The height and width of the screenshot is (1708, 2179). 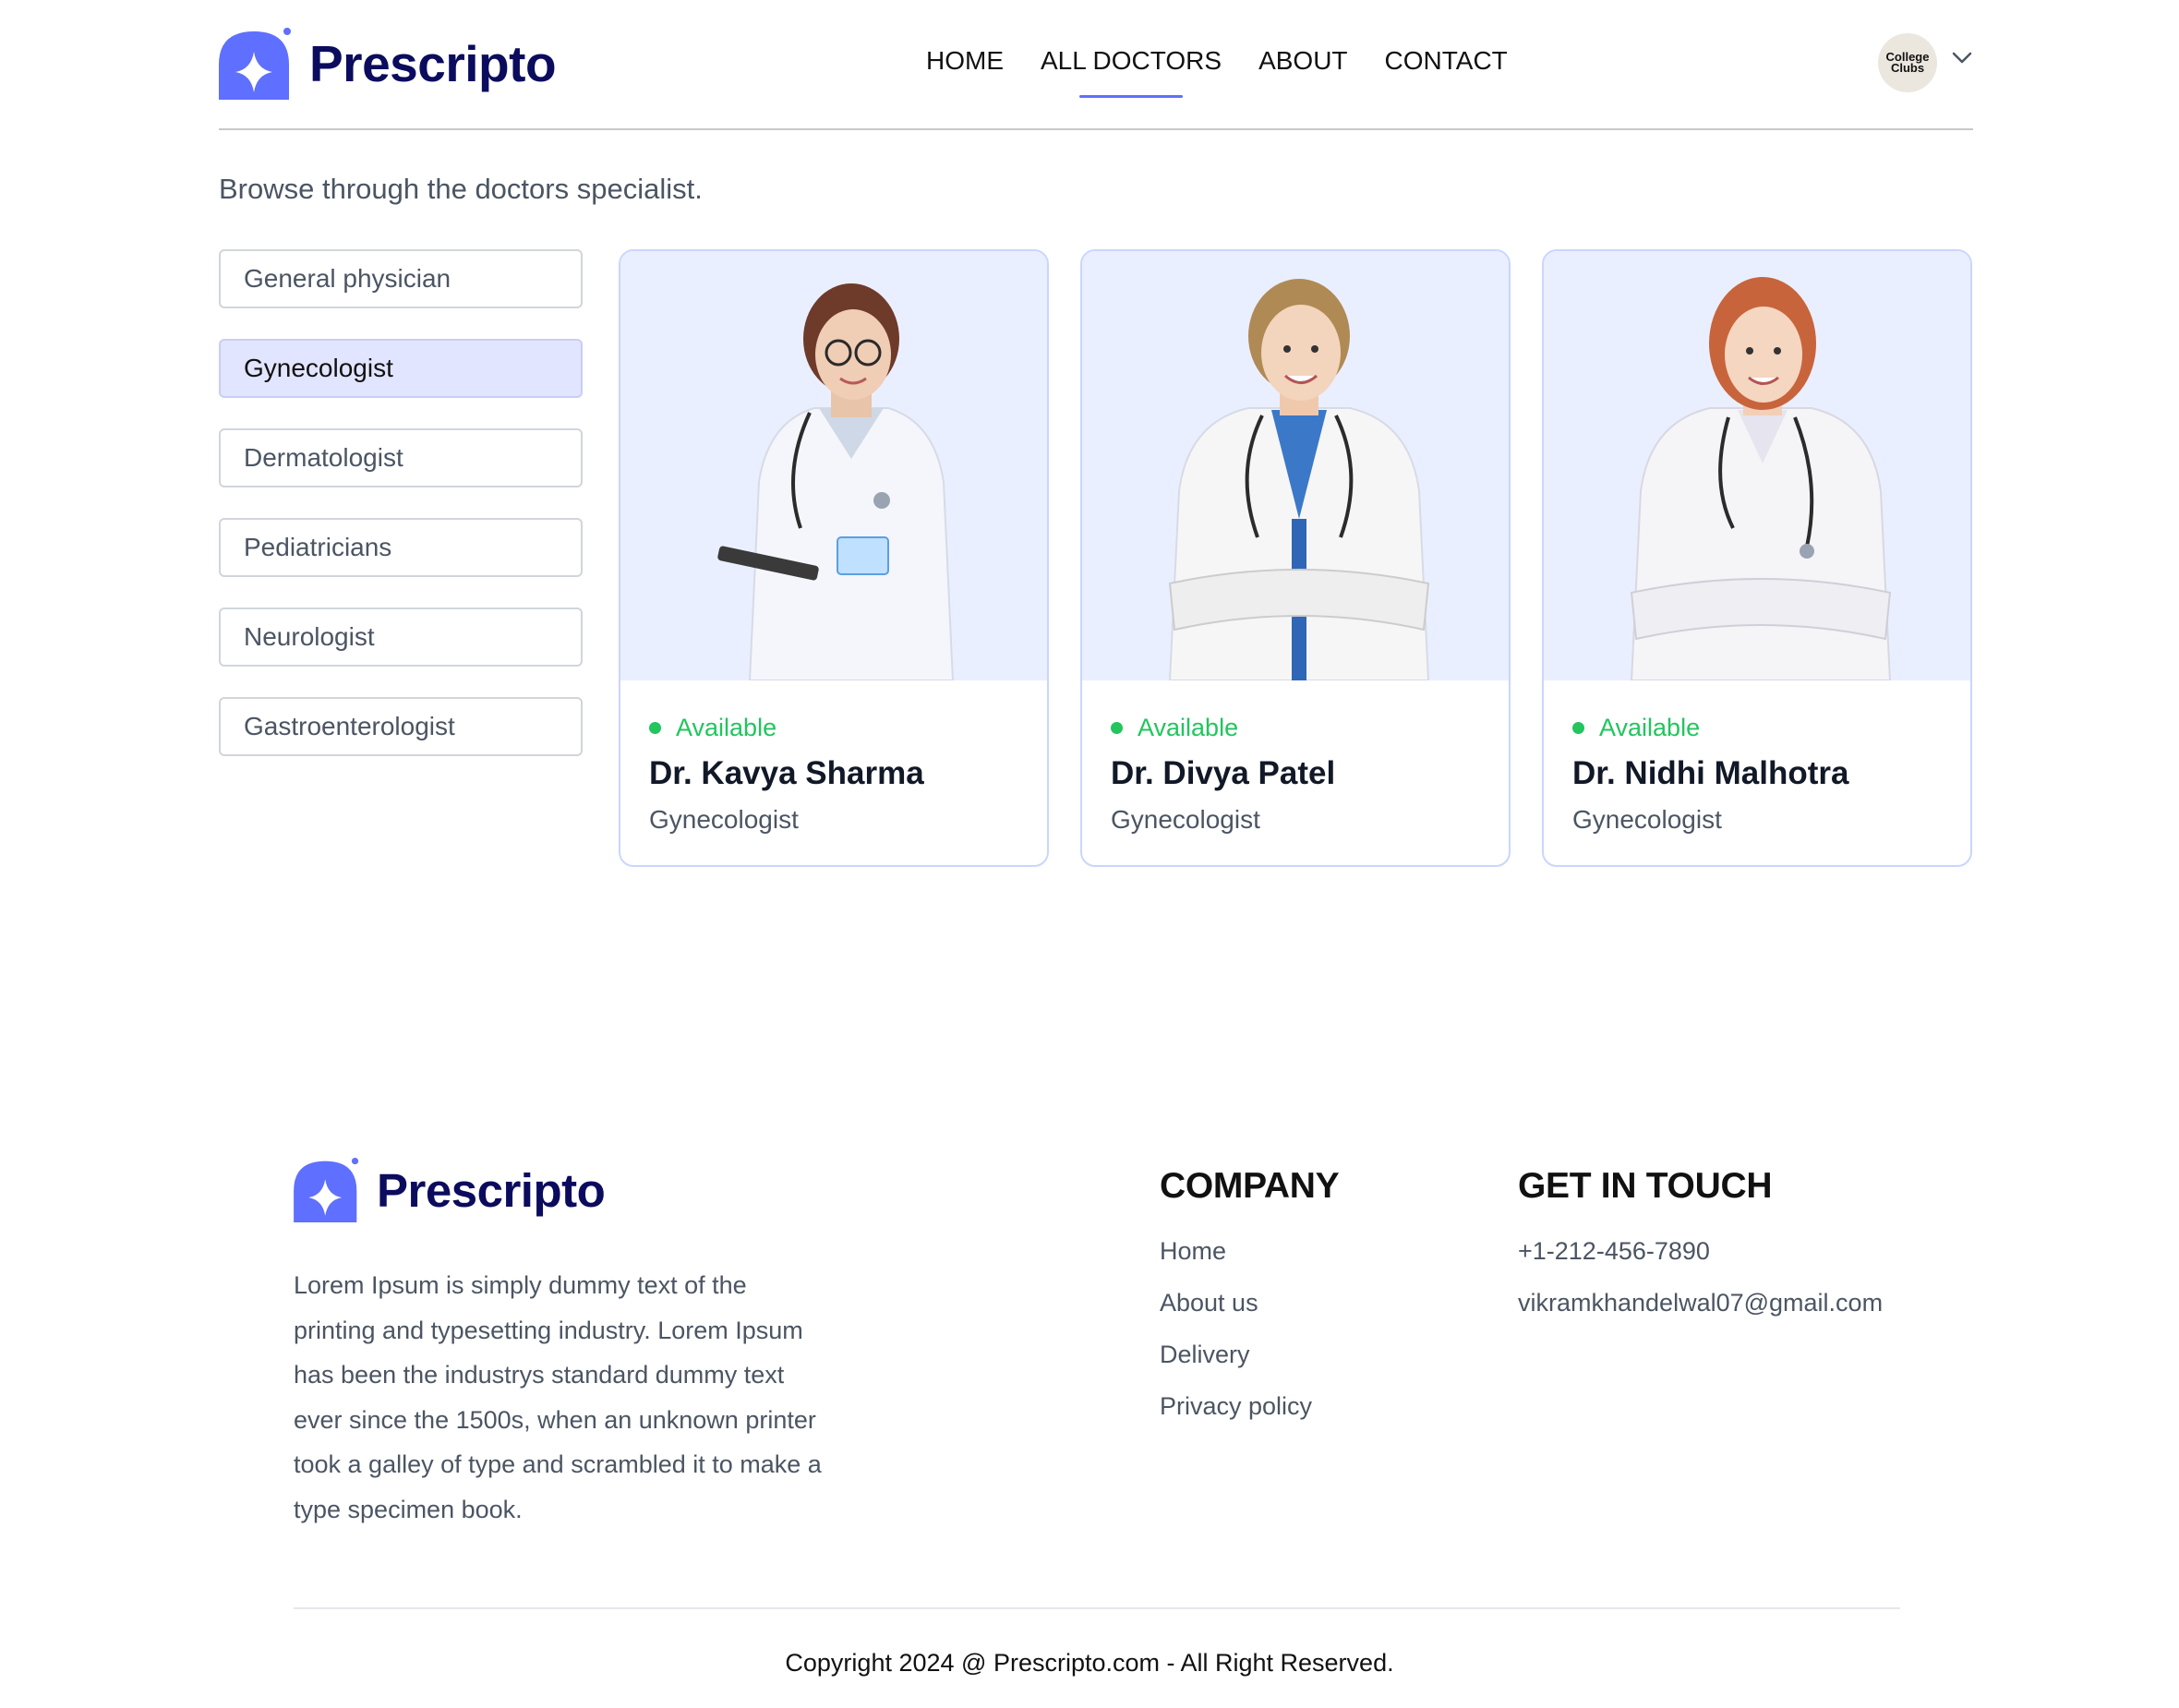 What do you see at coordinates (1710, 773) in the screenshot?
I see `doctor-name: Dr. Nidhi Malhotra` at bounding box center [1710, 773].